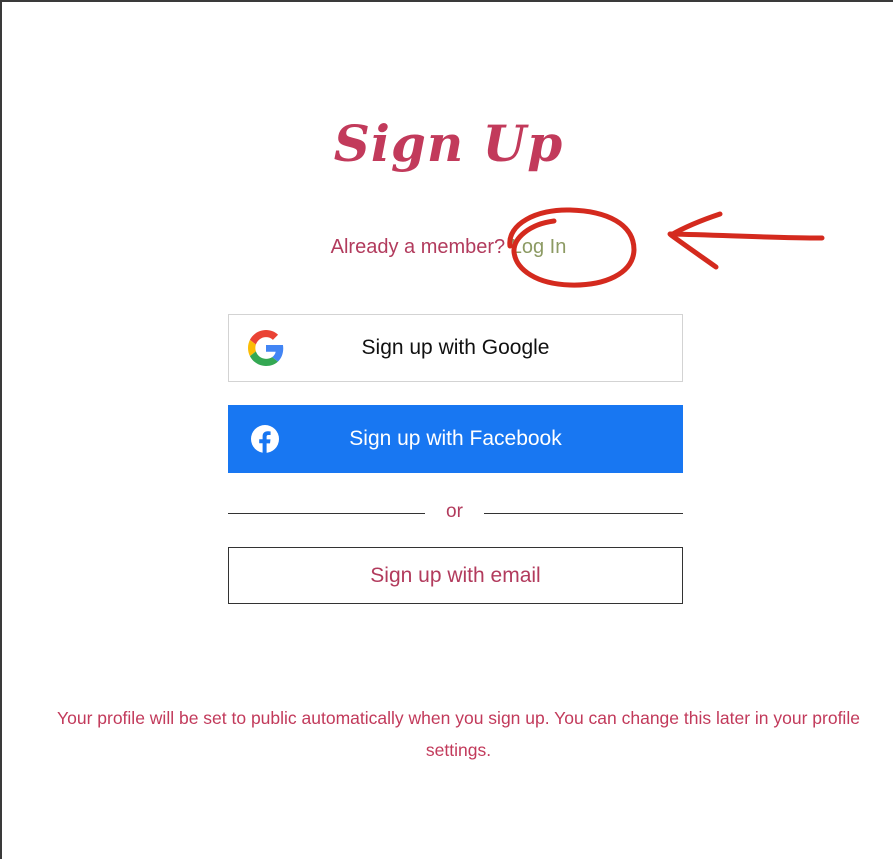 This screenshot has width=893, height=861. Describe the element at coordinates (583, 513) in the screenshot. I see `divider-line-right` at that location.